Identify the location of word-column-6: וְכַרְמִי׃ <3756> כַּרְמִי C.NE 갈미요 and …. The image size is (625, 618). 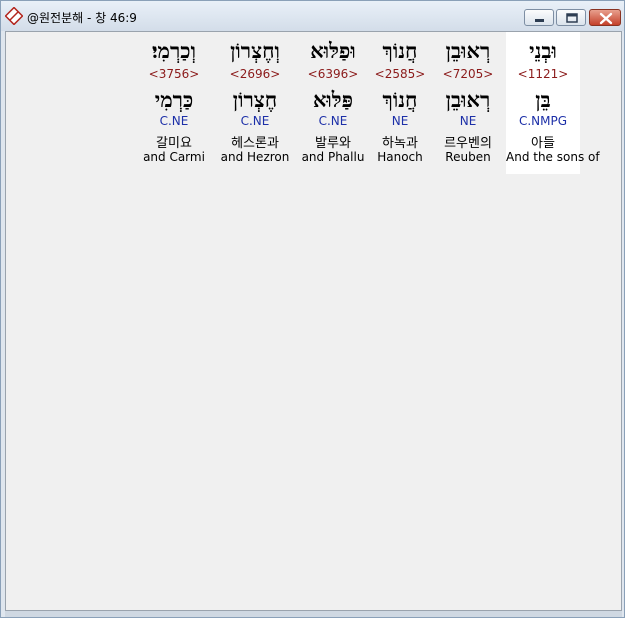
(174, 103).